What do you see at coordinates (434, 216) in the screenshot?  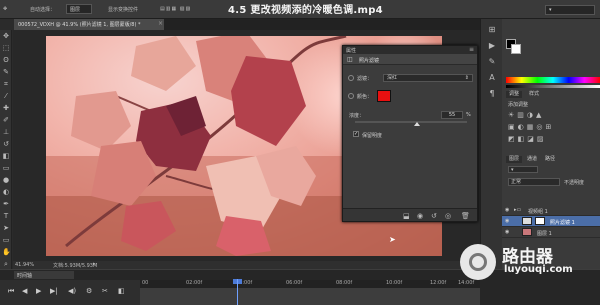 I see `reset-icon: ↺` at bounding box center [434, 216].